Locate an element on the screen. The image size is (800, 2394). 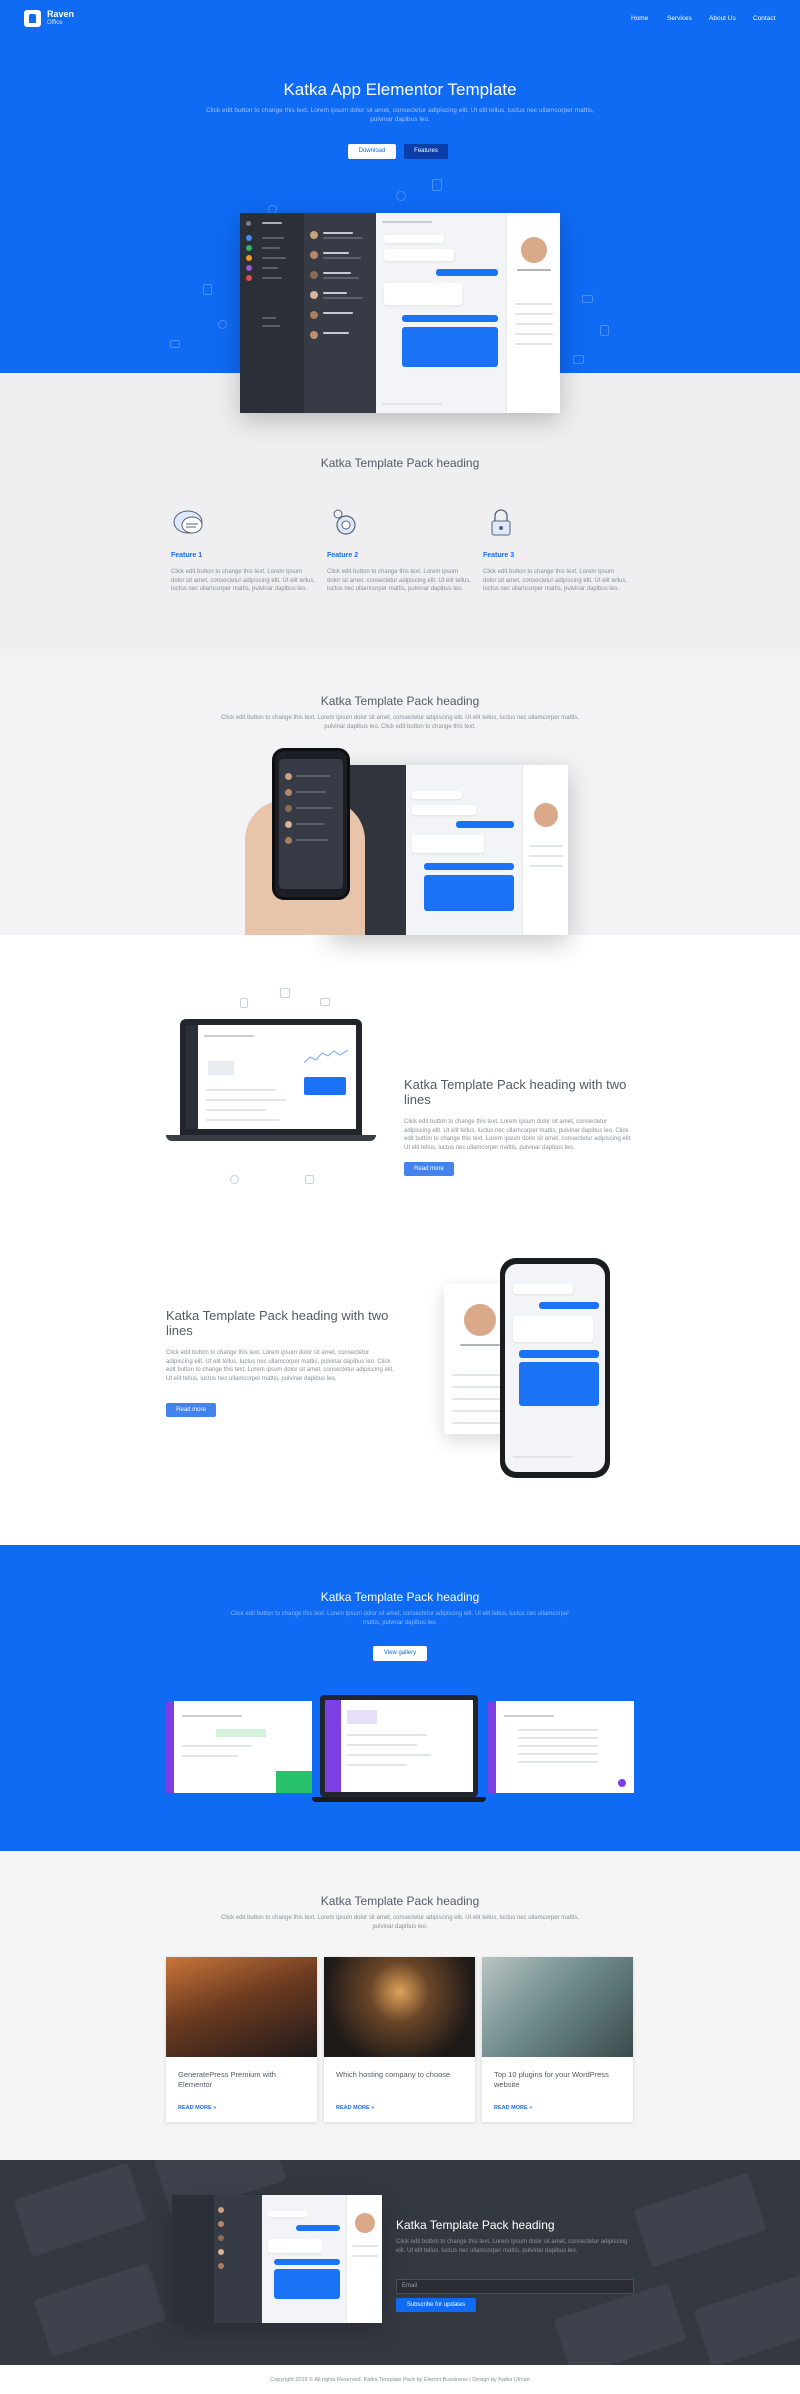
email-input: Email is located at coordinates (515, 2286).